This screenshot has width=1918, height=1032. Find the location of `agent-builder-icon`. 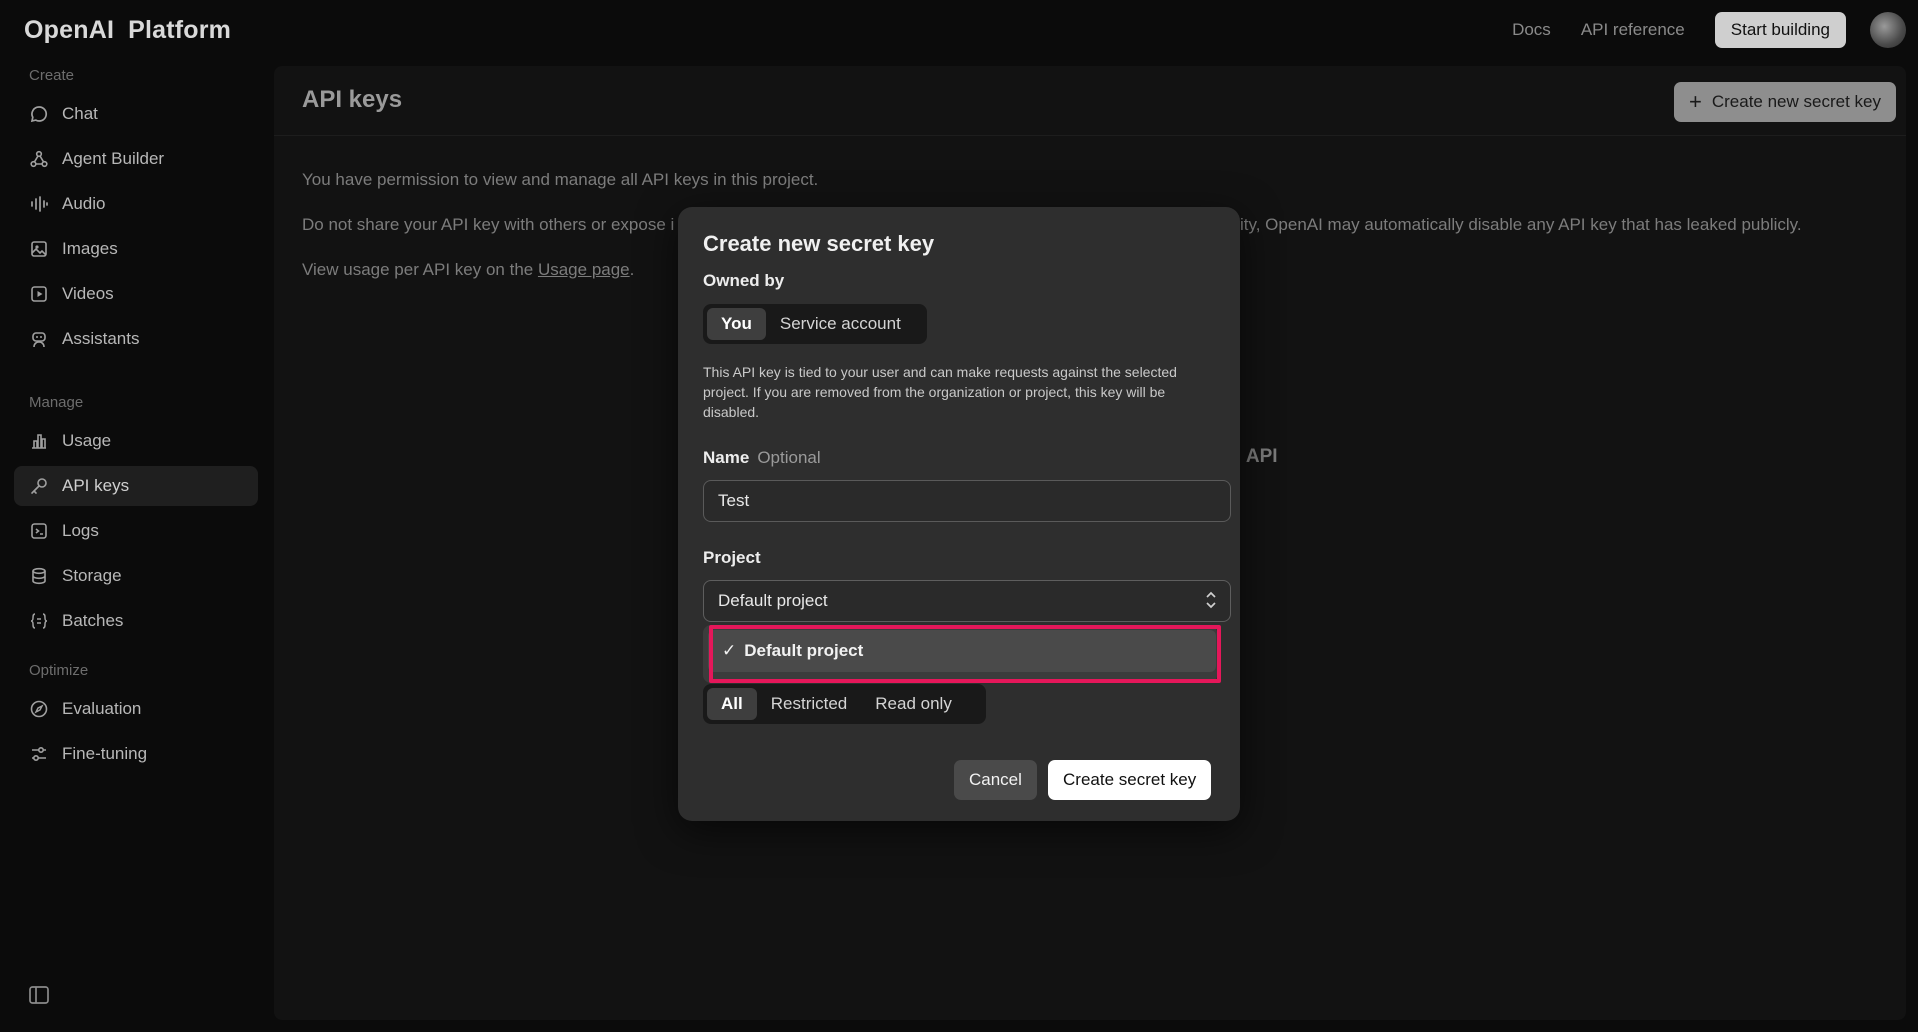

agent-builder-icon is located at coordinates (39, 159).